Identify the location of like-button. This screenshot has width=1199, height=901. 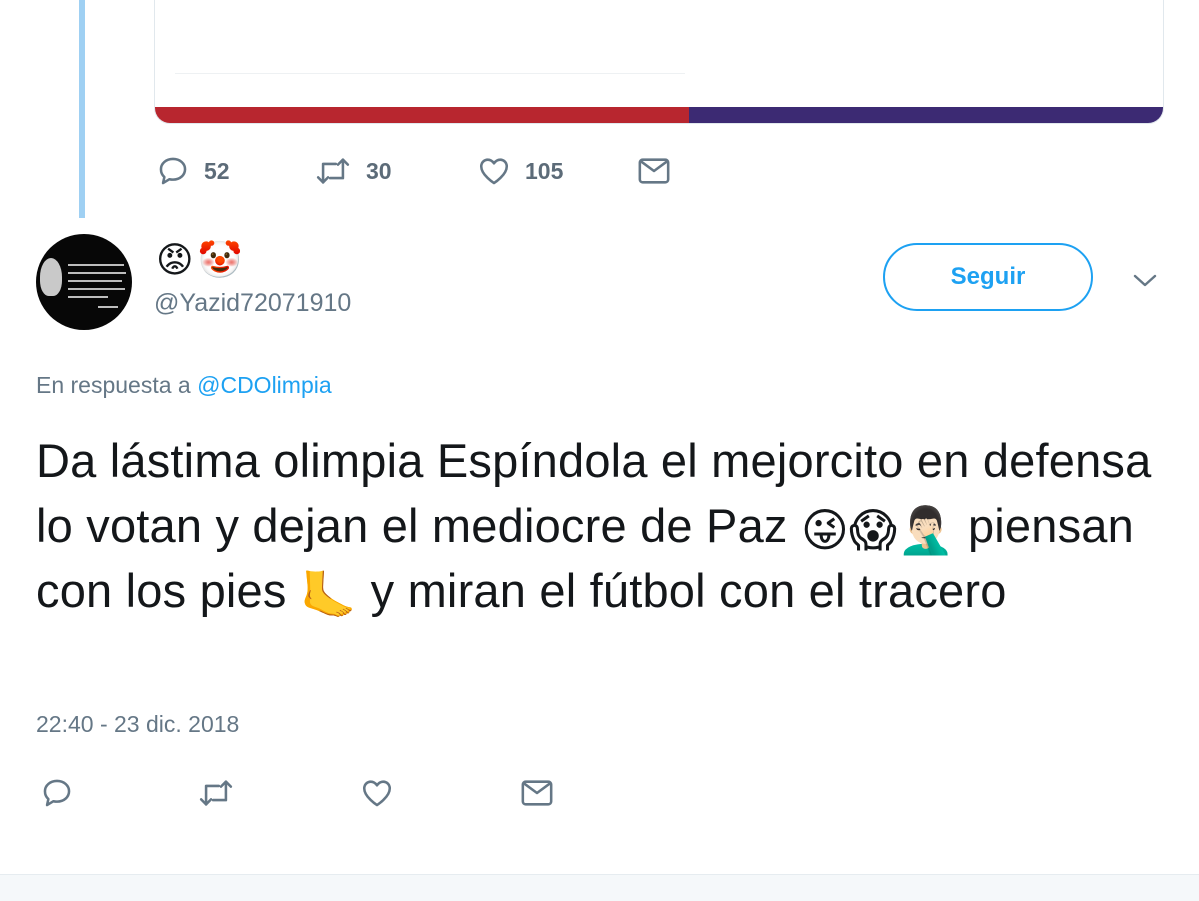
(440, 793).